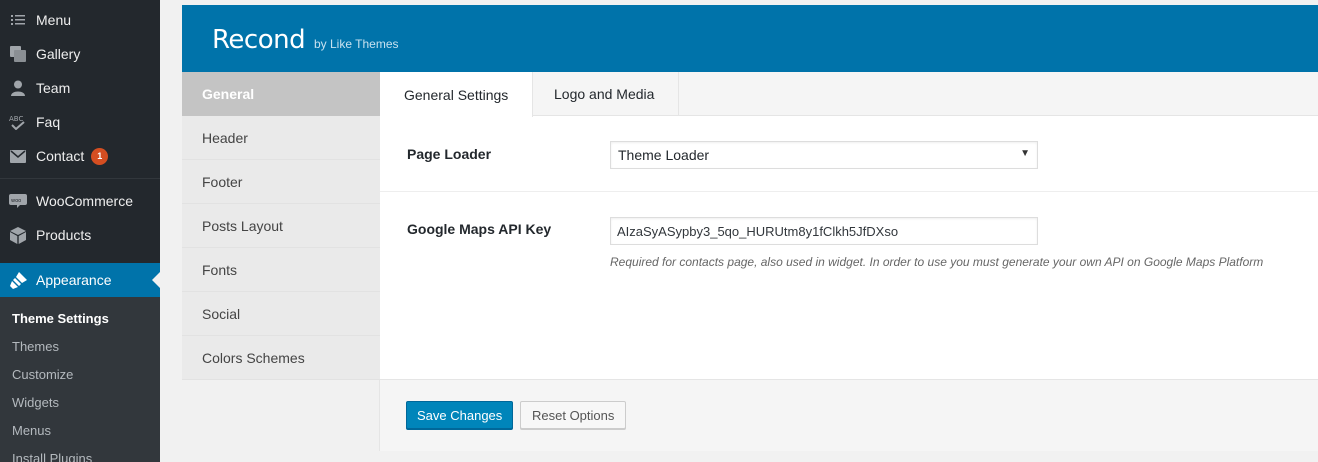  I want to click on save-changes-button: Save Changes, so click(460, 415).